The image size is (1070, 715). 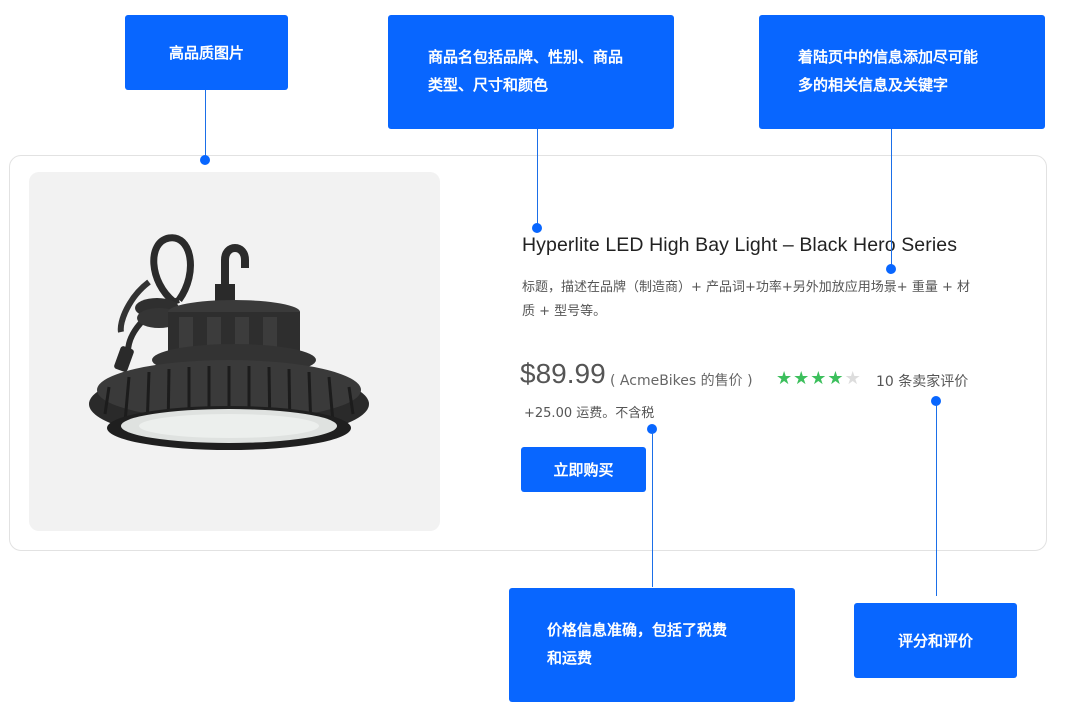 What do you see at coordinates (922, 381) in the screenshot?
I see `review-count: 10 条卖家评价` at bounding box center [922, 381].